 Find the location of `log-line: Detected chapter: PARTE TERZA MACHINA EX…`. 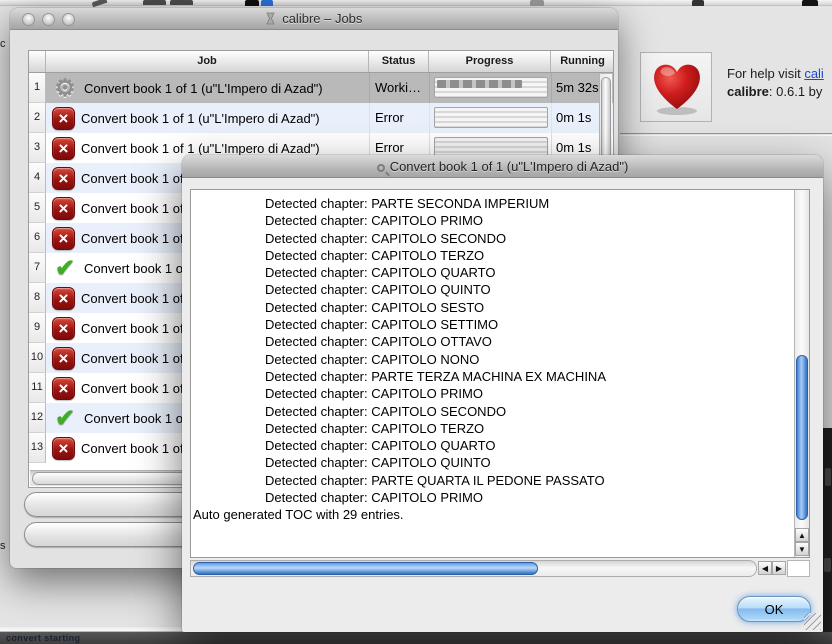

log-line: Detected chapter: PARTE TERZA MACHINA EX… is located at coordinates (435, 376).